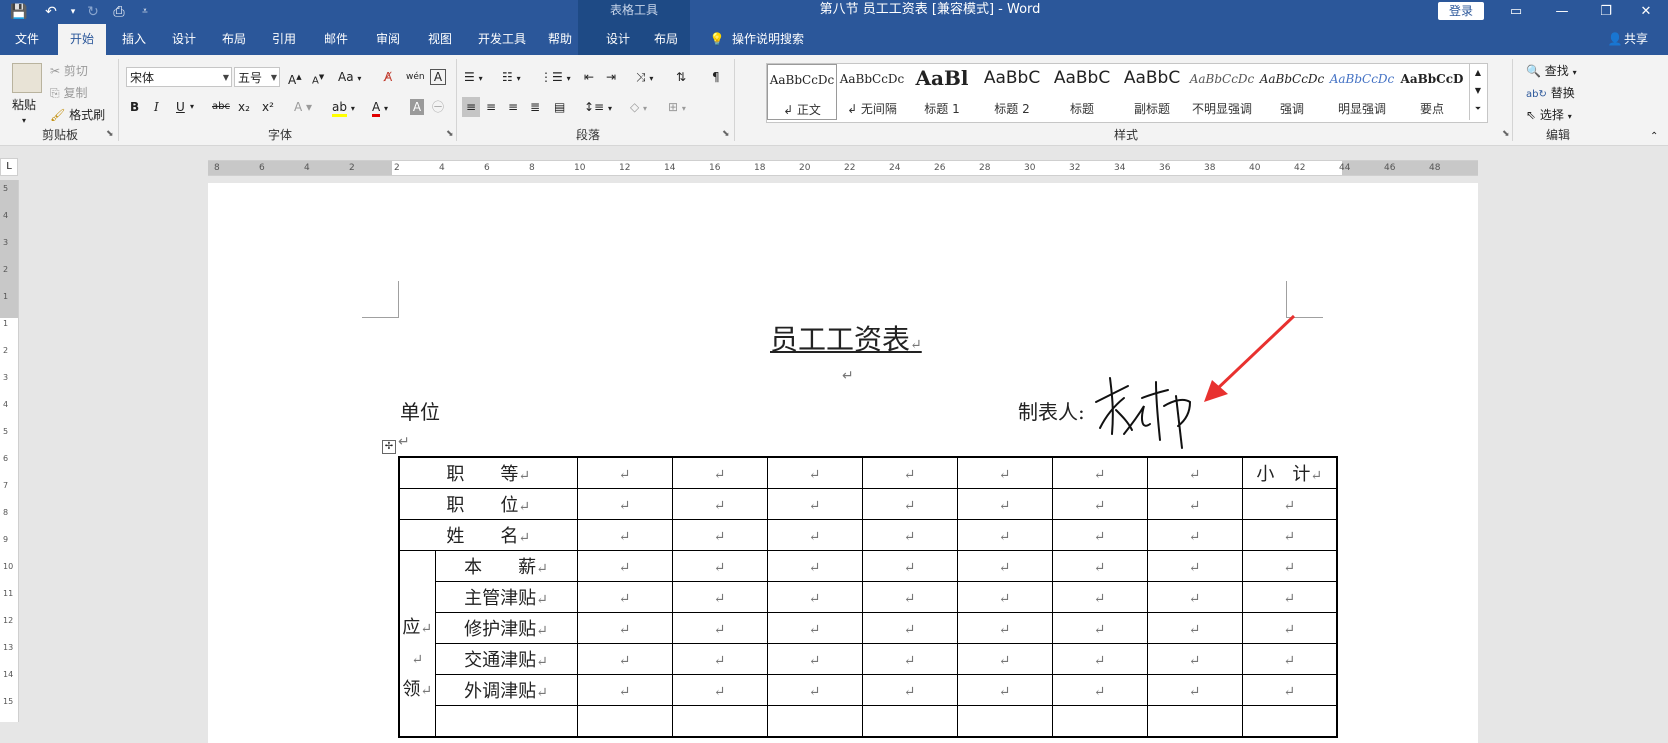  Describe the element at coordinates (777, 39) in the screenshot. I see `tell-me-search: 操作说明搜索` at that location.